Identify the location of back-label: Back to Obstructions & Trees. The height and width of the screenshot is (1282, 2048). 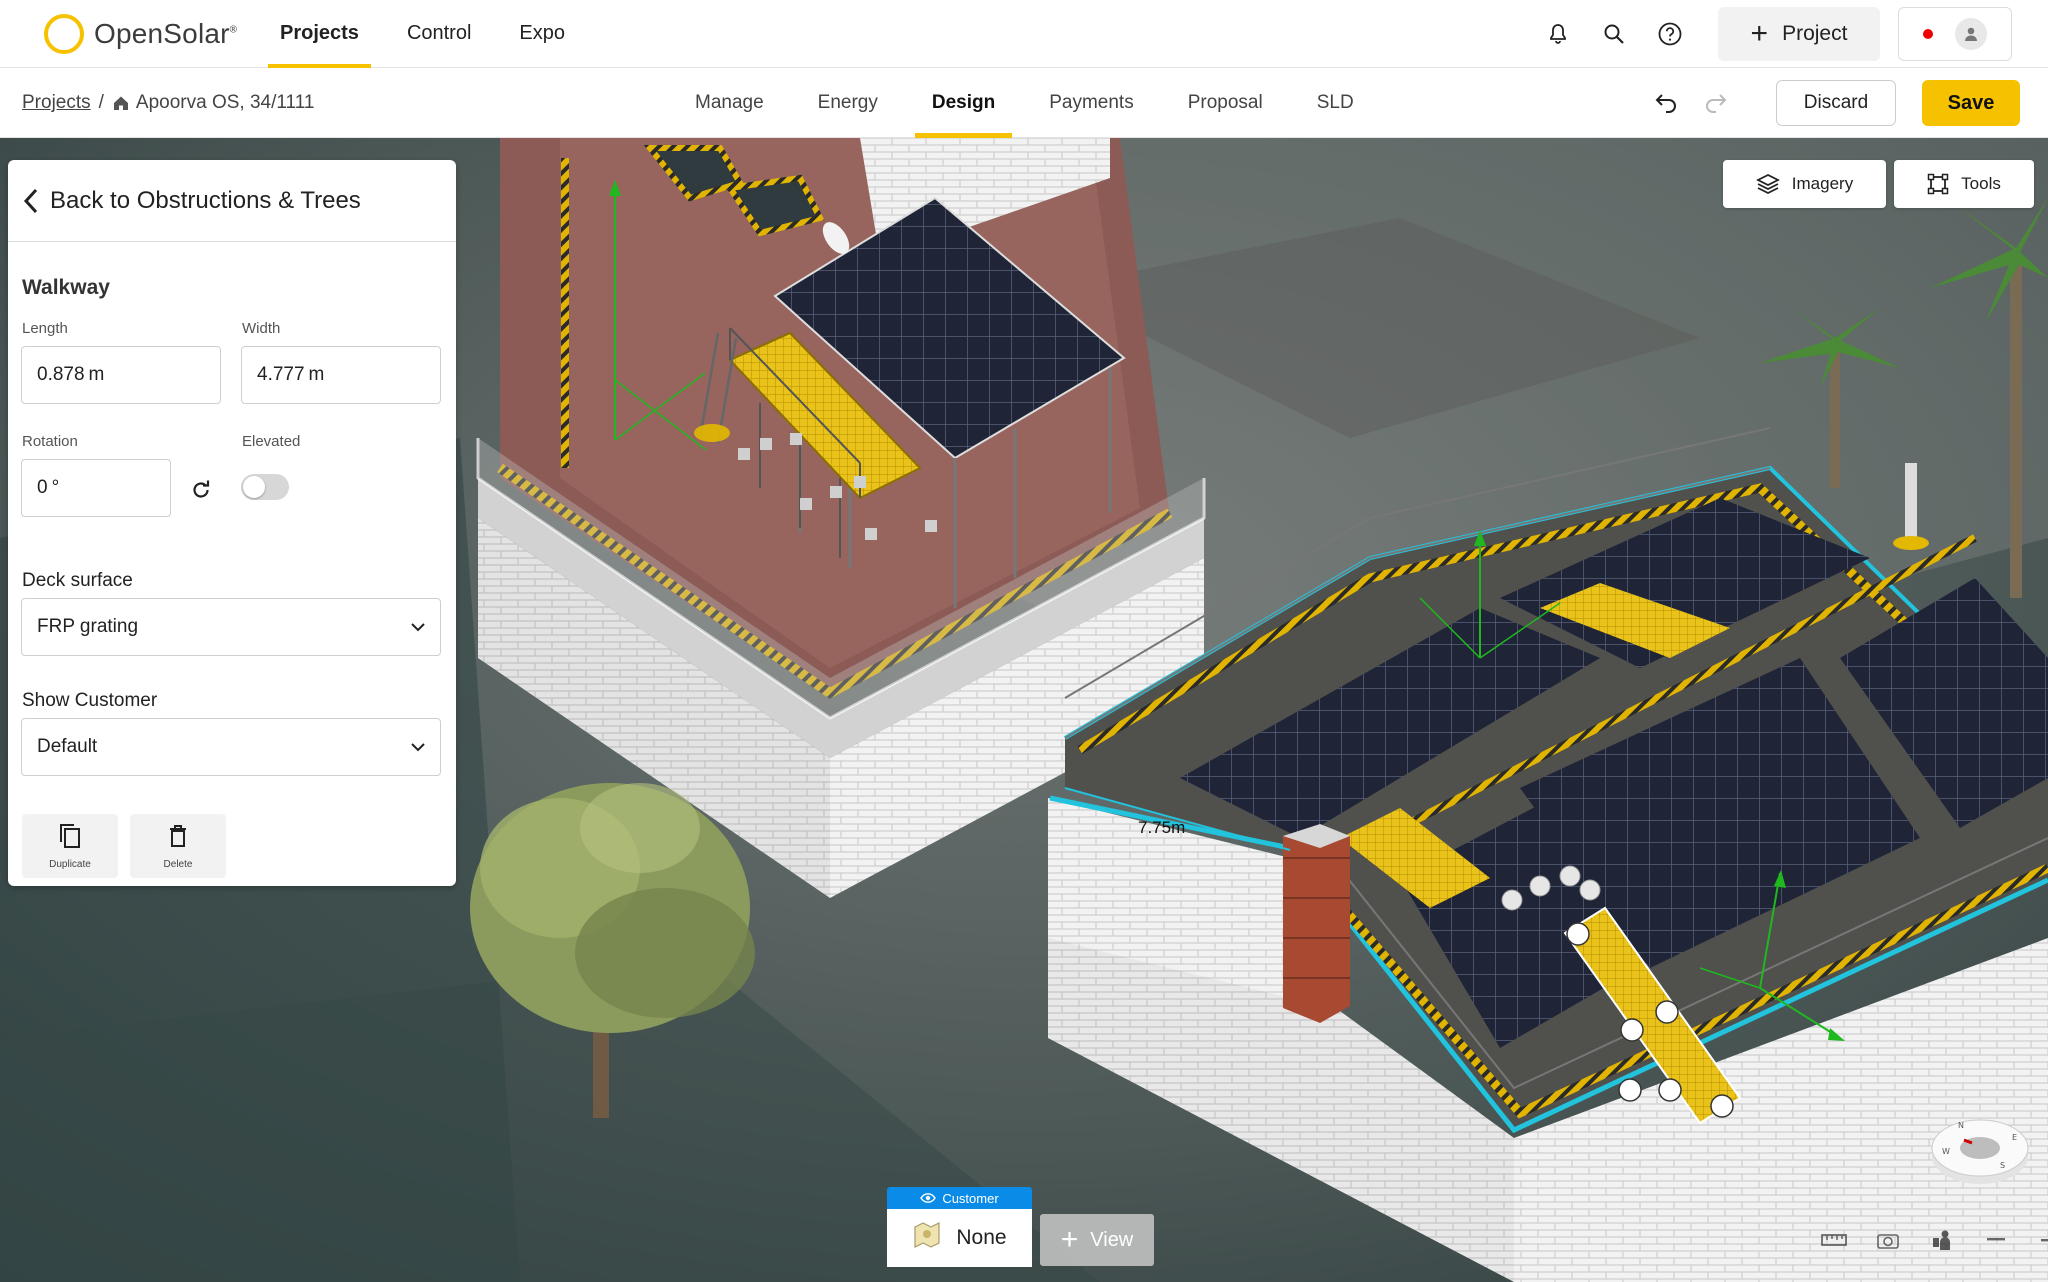
(205, 200).